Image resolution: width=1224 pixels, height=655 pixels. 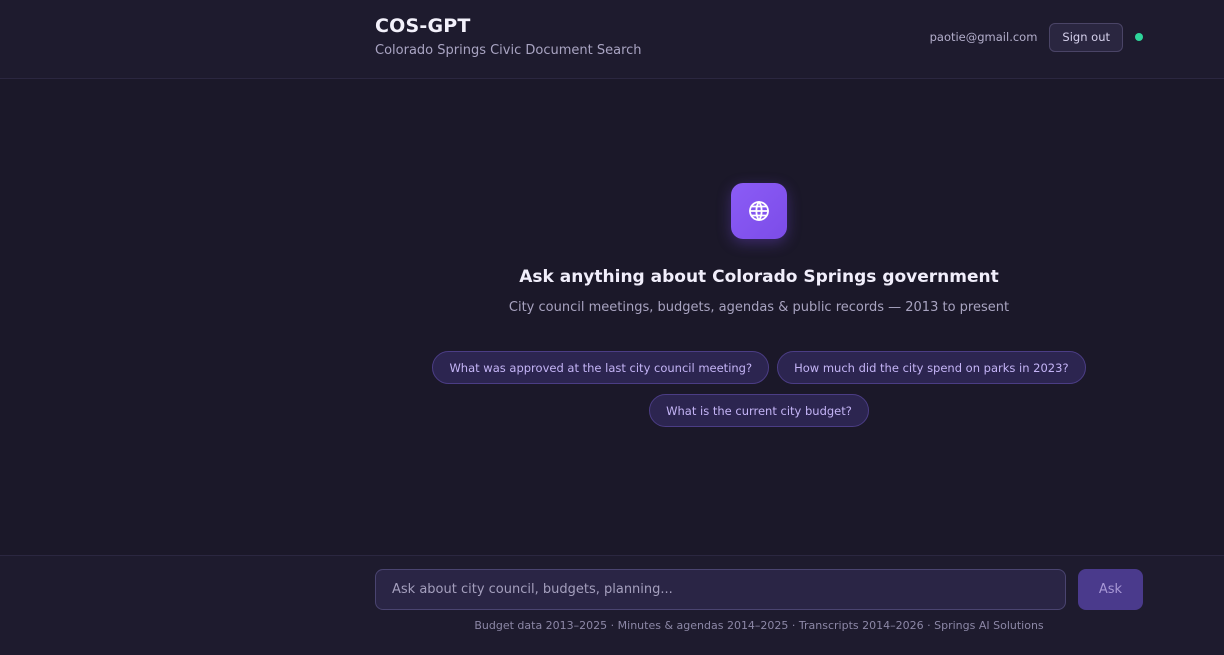 What do you see at coordinates (1139, 37) in the screenshot?
I see `online-status-icon` at bounding box center [1139, 37].